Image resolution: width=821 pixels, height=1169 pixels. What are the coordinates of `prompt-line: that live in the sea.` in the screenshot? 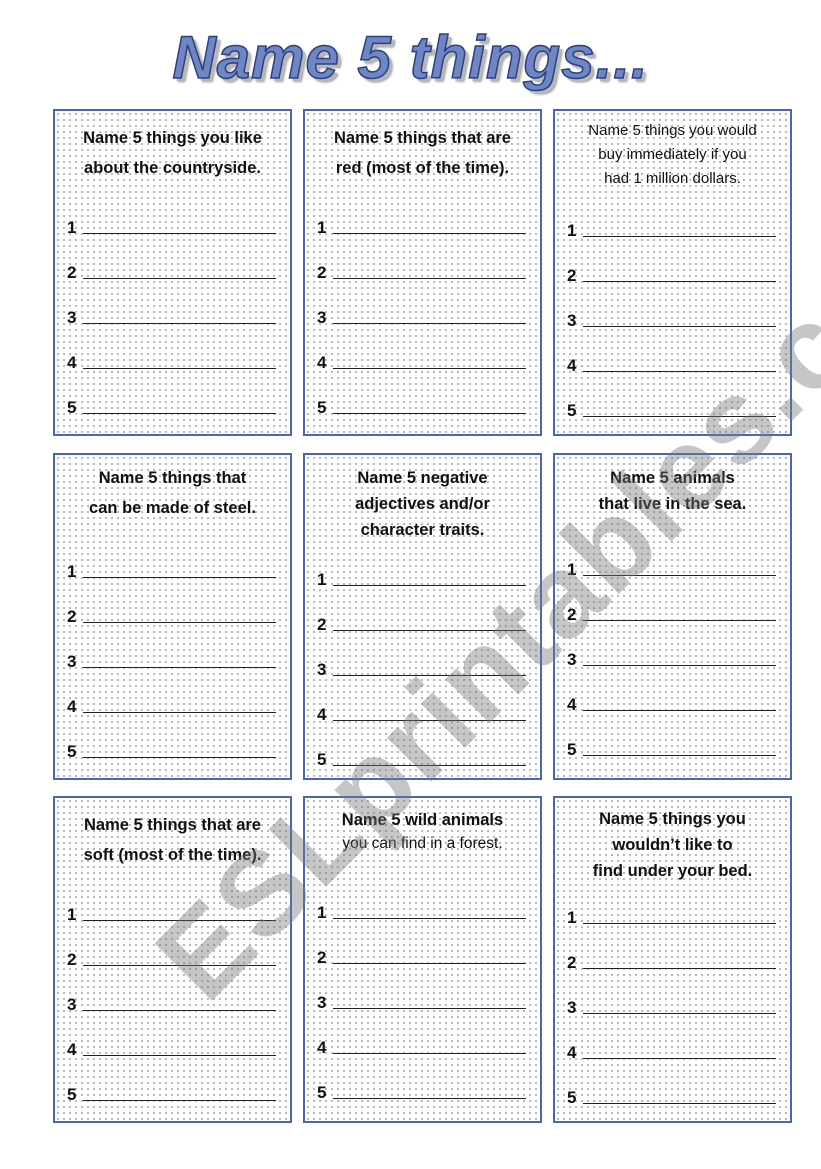 It's located at (672, 504).